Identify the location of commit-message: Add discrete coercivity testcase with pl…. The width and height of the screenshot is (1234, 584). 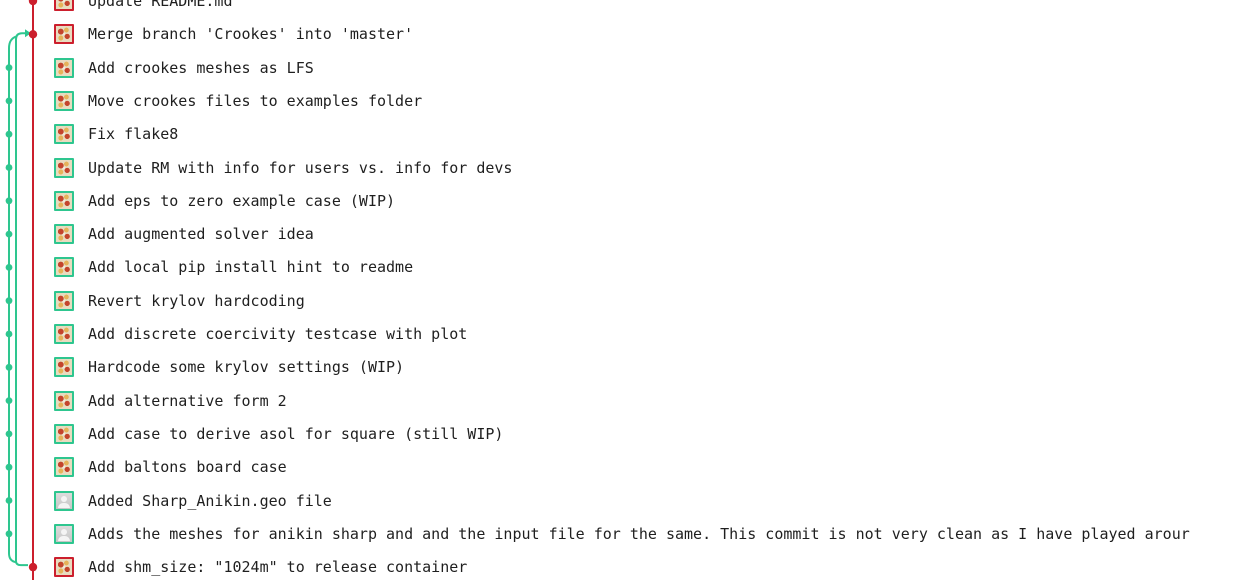
(278, 334).